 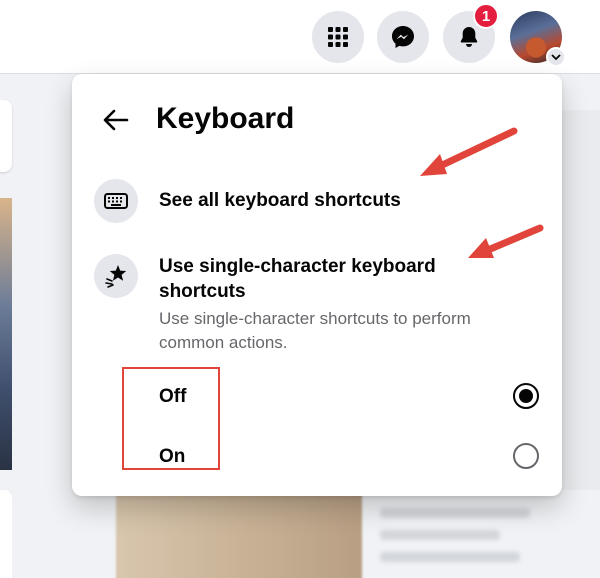 What do you see at coordinates (171, 418) in the screenshot?
I see `annotation-highlight-box` at bounding box center [171, 418].